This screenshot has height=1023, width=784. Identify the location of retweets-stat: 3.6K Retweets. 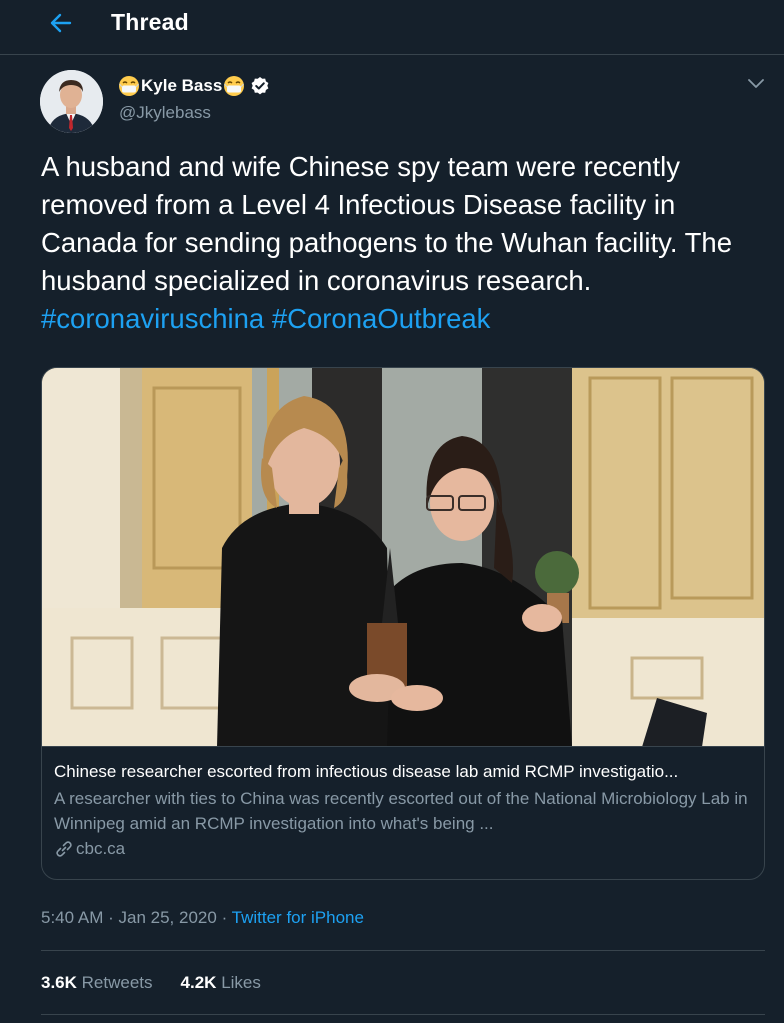
(97, 983).